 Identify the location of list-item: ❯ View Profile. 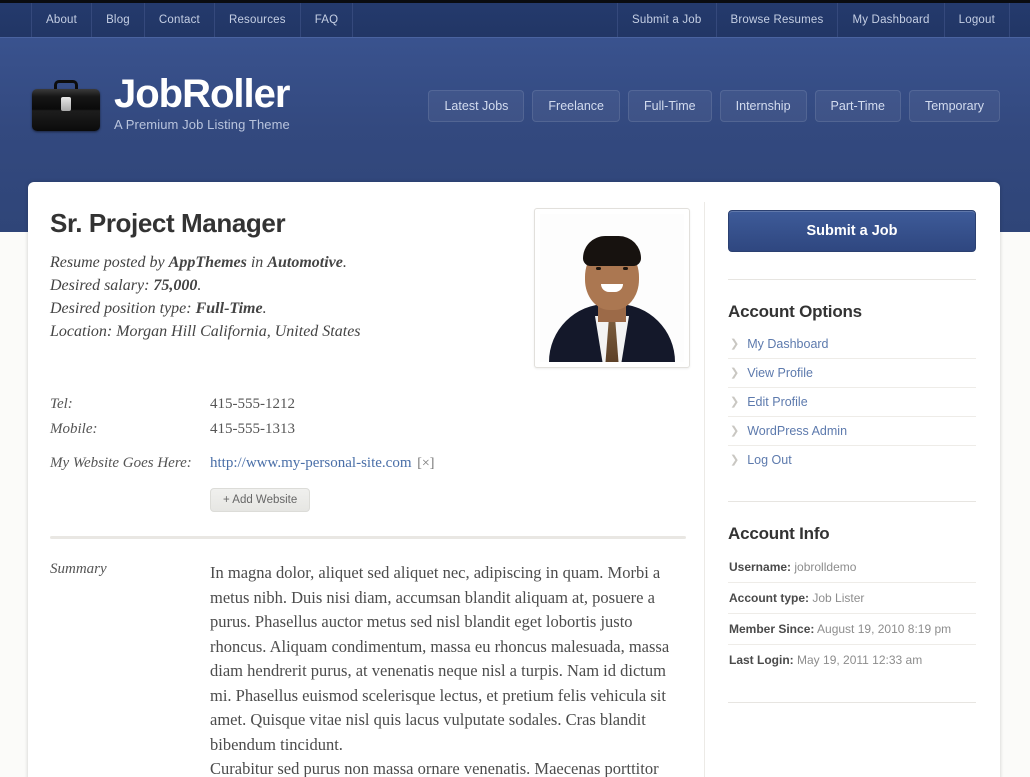
(852, 372).